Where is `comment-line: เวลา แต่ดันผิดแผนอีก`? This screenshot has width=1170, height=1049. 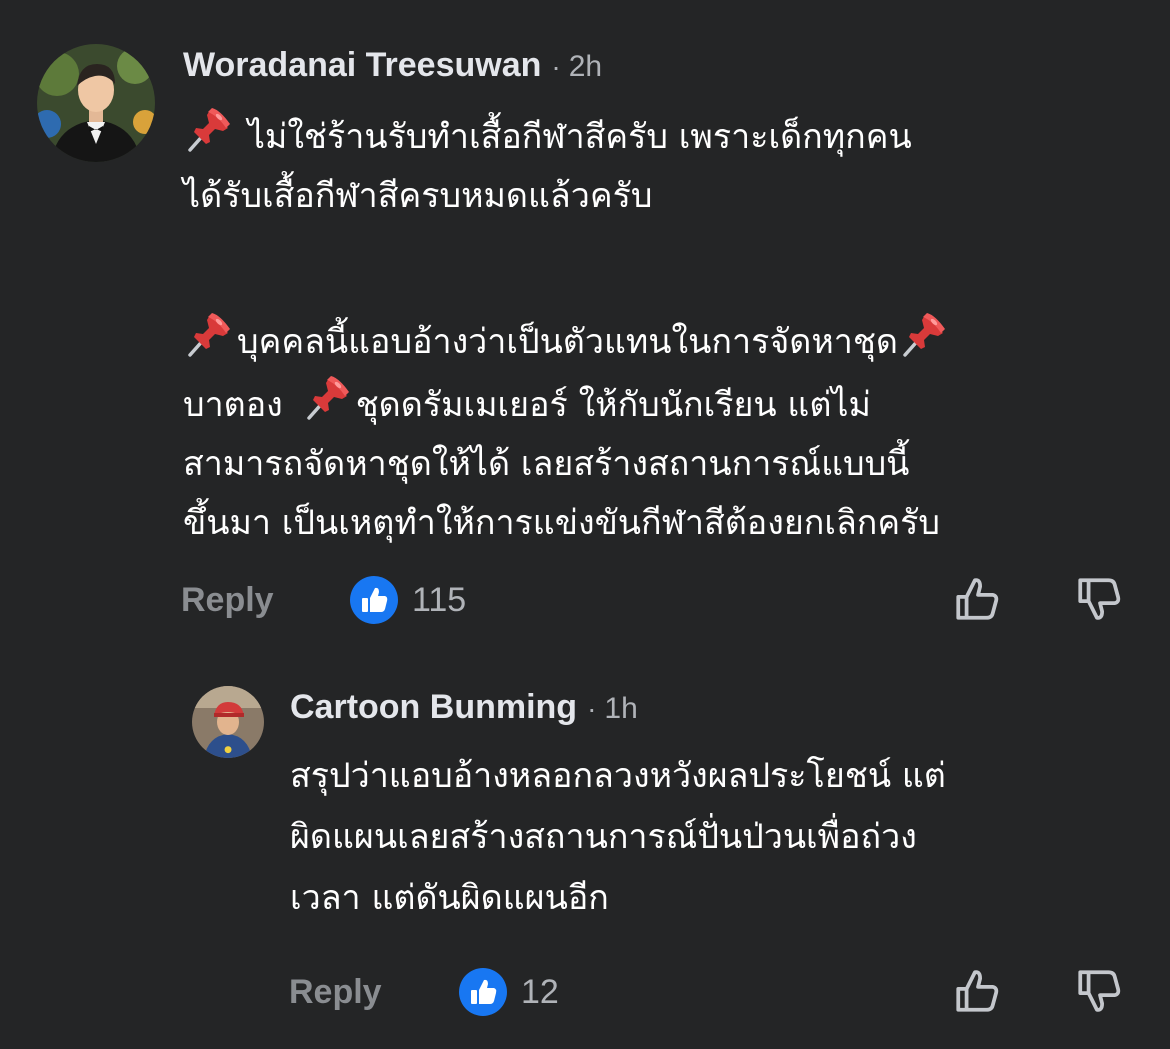 comment-line: เวลา แต่ดันผิดแผนอีก is located at coordinates (618, 898).